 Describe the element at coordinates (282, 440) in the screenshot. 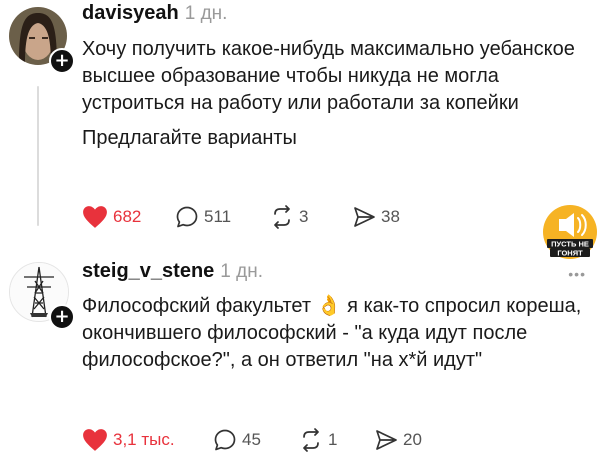

I see `post-actions: 3,1 тыс. 45 1 20` at that location.